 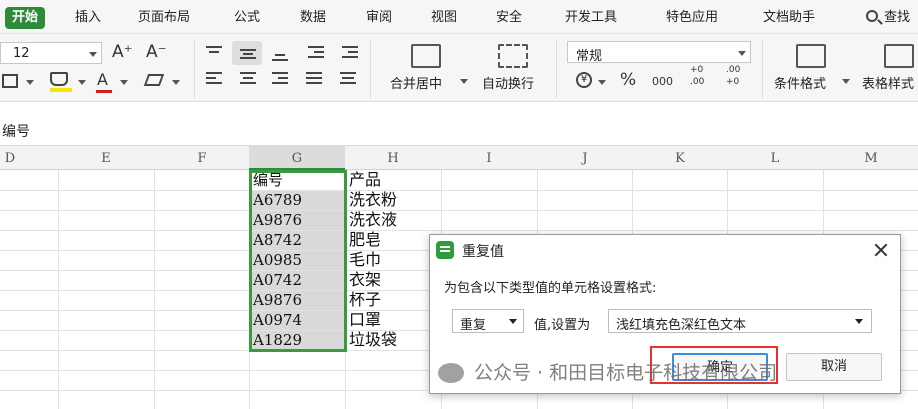 What do you see at coordinates (61, 90) in the screenshot?
I see `fill-color-swatch` at bounding box center [61, 90].